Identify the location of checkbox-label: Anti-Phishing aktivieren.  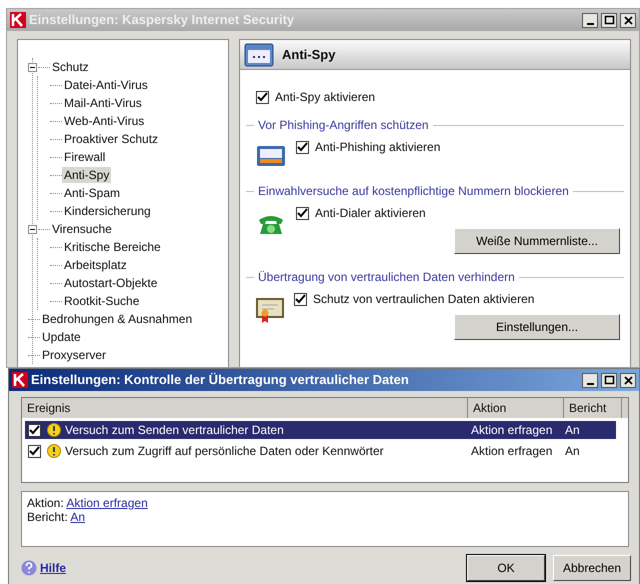
(377, 147).